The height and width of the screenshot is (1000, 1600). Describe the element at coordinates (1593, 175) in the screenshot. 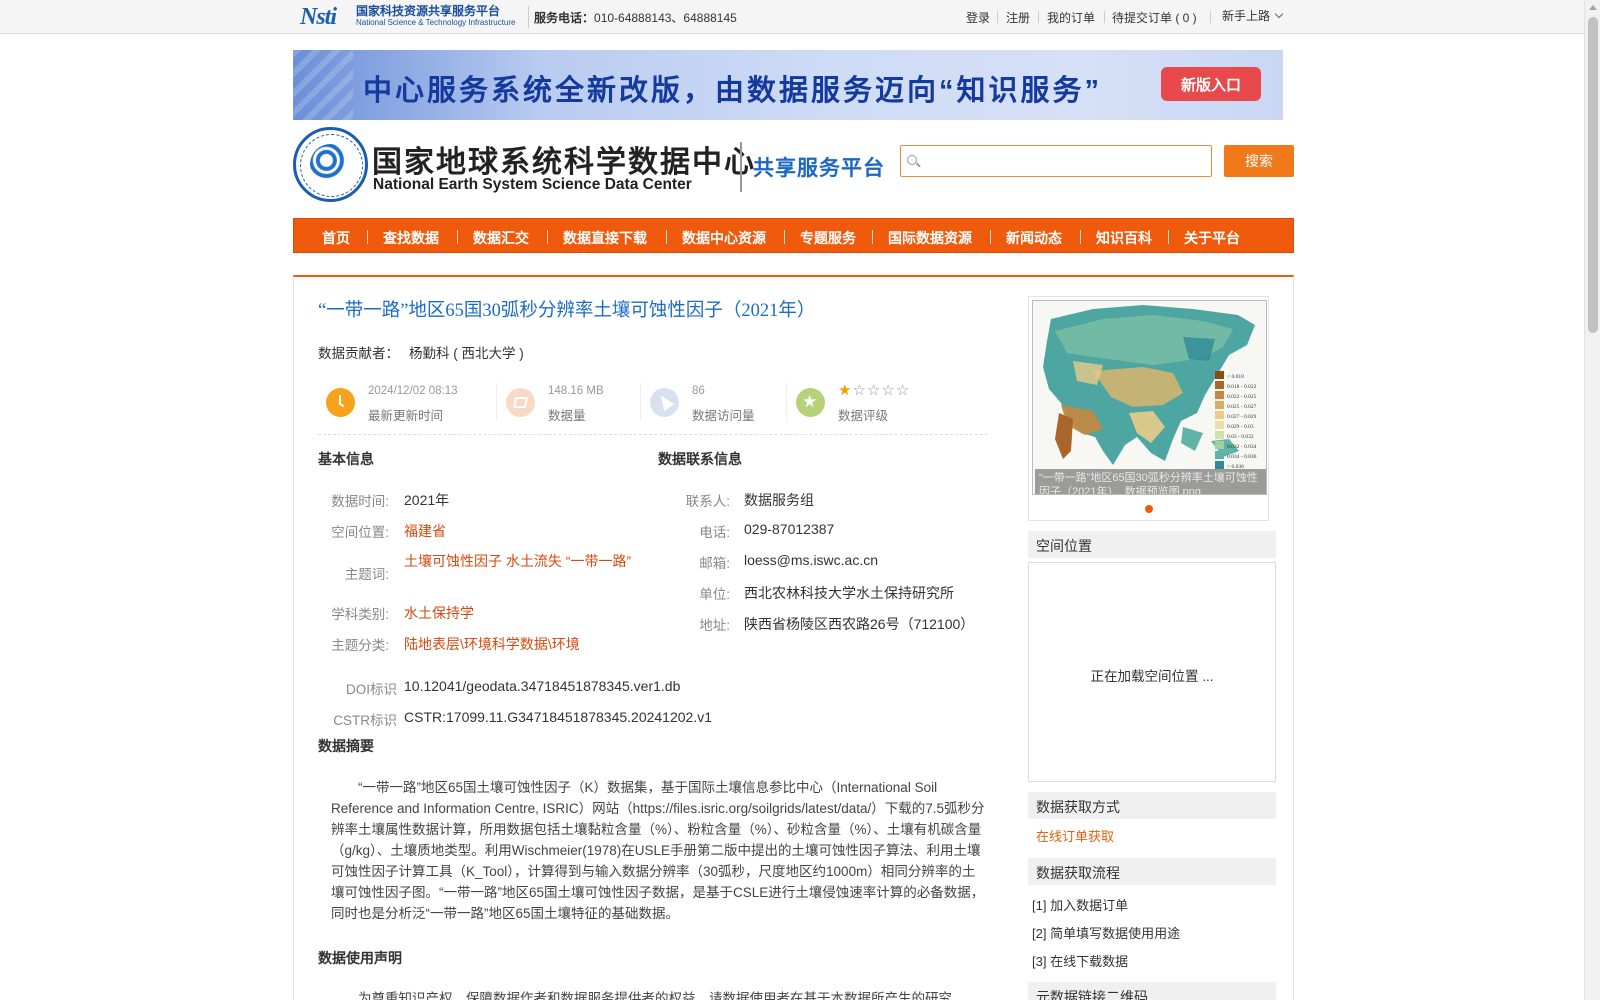

I see `scroll-thumb` at that location.